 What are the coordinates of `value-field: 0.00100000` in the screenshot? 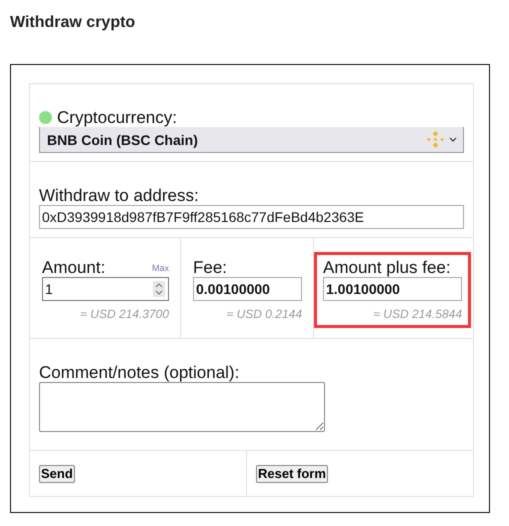 It's located at (247, 289).